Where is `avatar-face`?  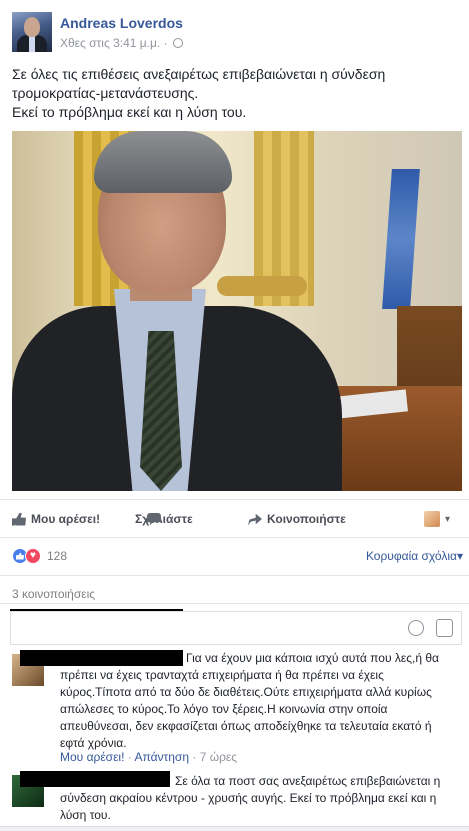 avatar-face is located at coordinates (32, 27).